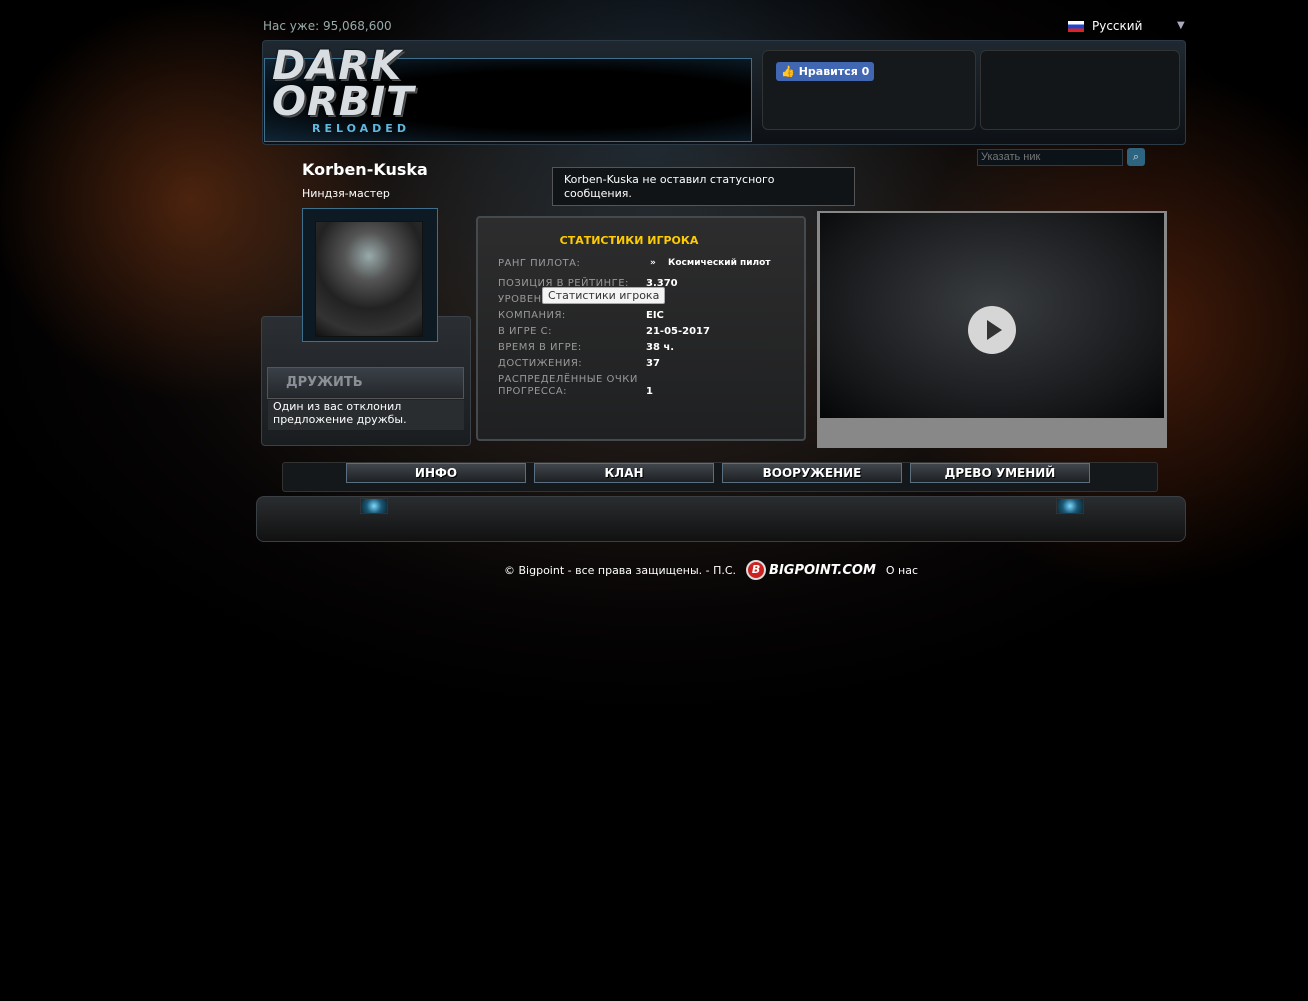 The height and width of the screenshot is (1001, 1308). Describe the element at coordinates (1000, 473) in the screenshot. I see `tab-skill-tree: ДРЕВО УМЕНИЙ` at that location.